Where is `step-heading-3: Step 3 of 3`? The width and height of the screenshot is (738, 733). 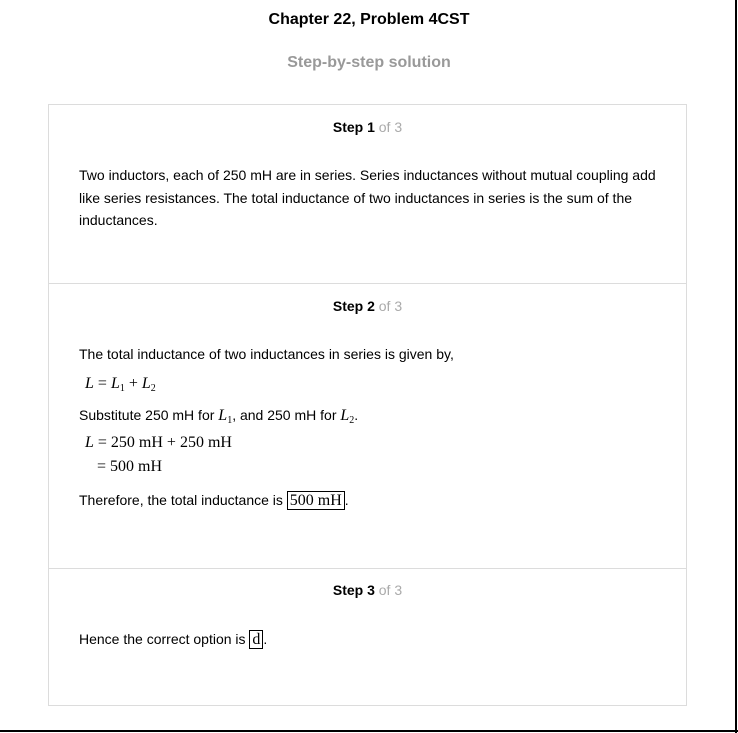 step-heading-3: Step 3 of 3 is located at coordinates (367, 590).